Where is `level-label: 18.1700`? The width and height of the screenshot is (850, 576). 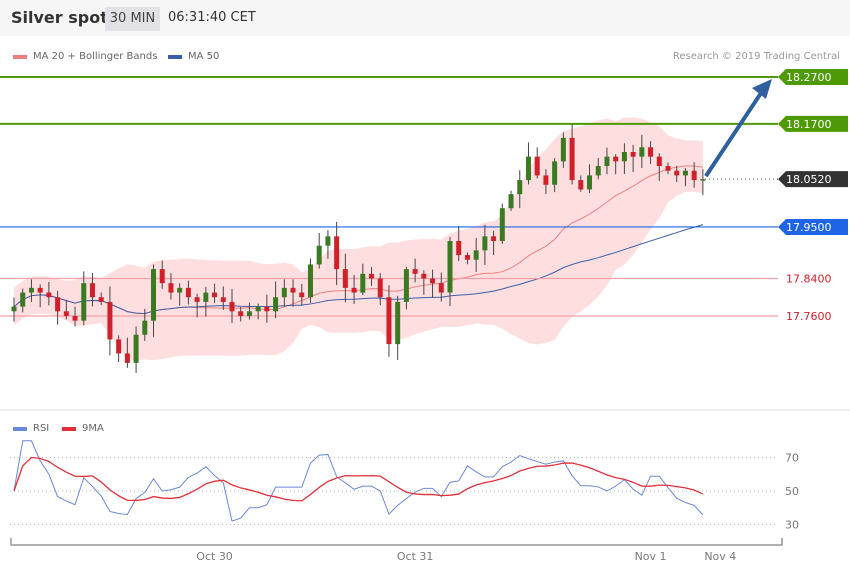 level-label: 18.1700 is located at coordinates (809, 124).